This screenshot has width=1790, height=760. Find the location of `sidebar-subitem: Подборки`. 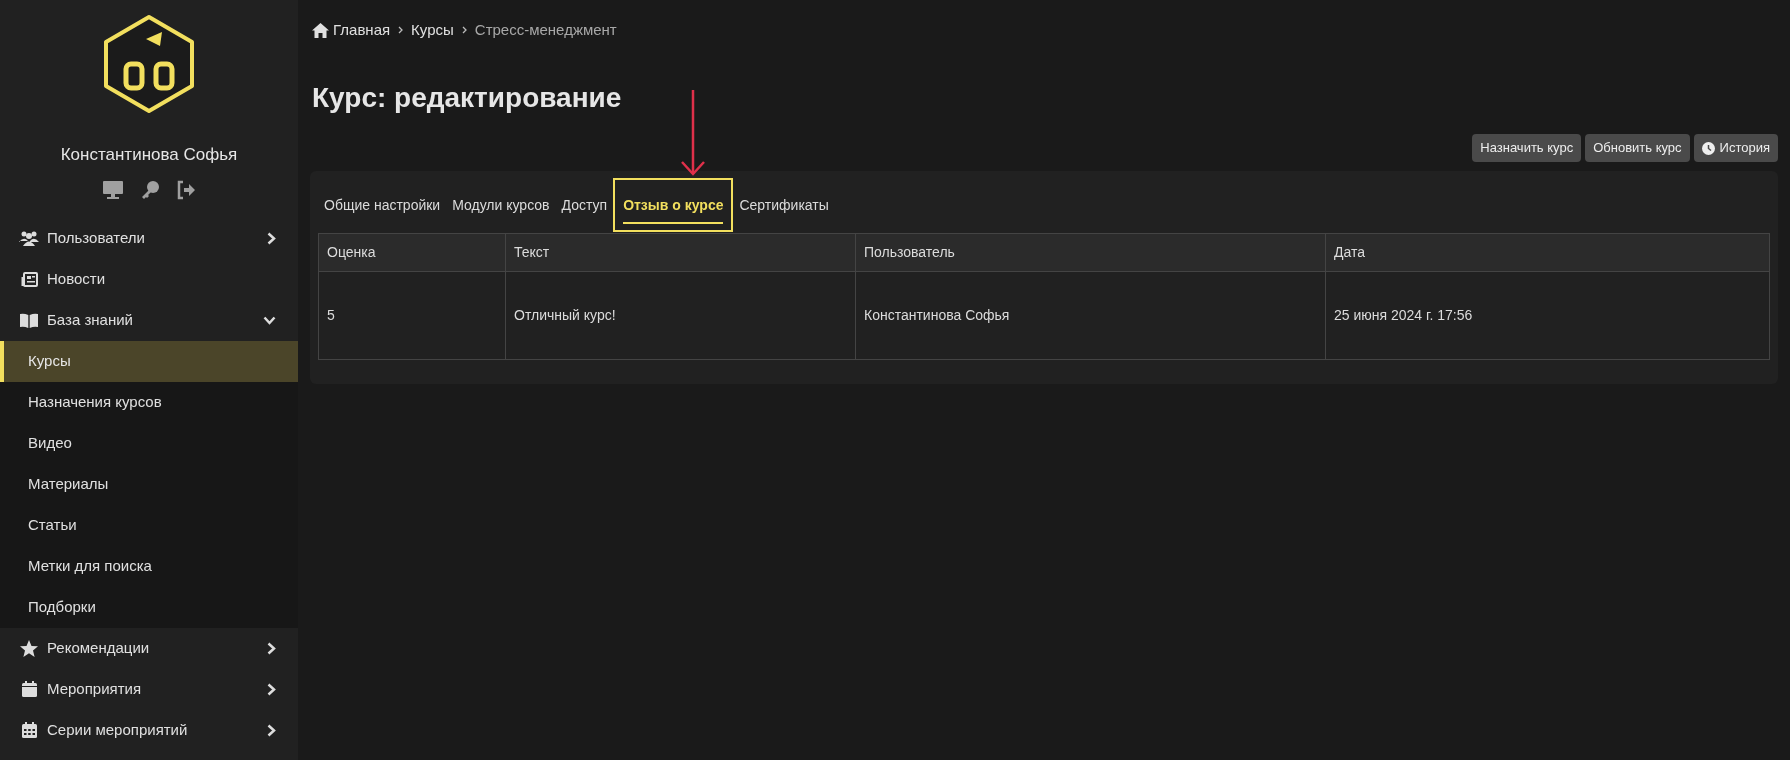

sidebar-subitem: Подборки is located at coordinates (149, 607).